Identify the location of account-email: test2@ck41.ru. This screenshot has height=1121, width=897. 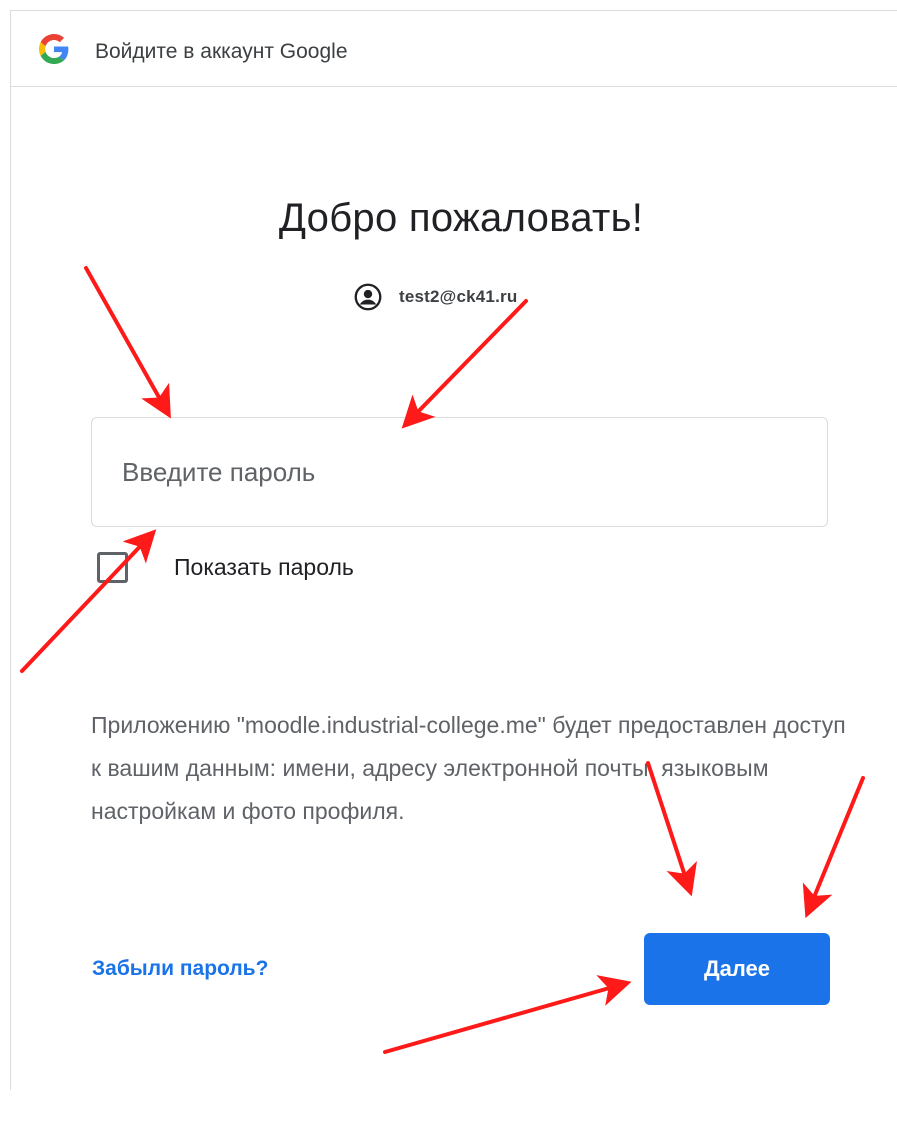
(458, 296).